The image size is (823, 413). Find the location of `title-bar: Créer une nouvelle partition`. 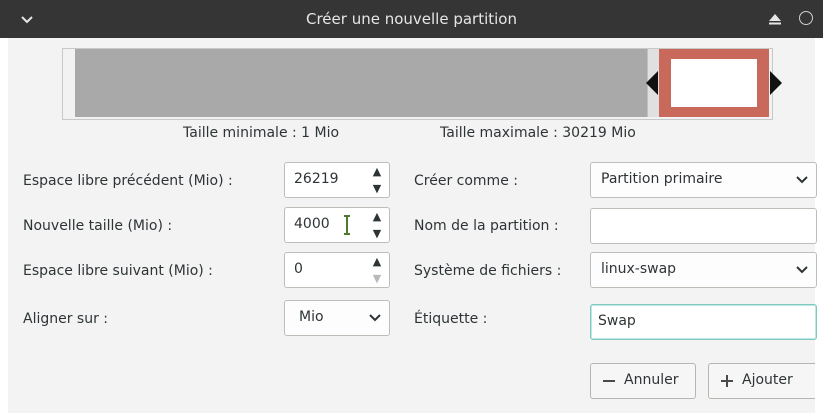

title-bar: Créer une nouvelle partition is located at coordinates (411, 19).